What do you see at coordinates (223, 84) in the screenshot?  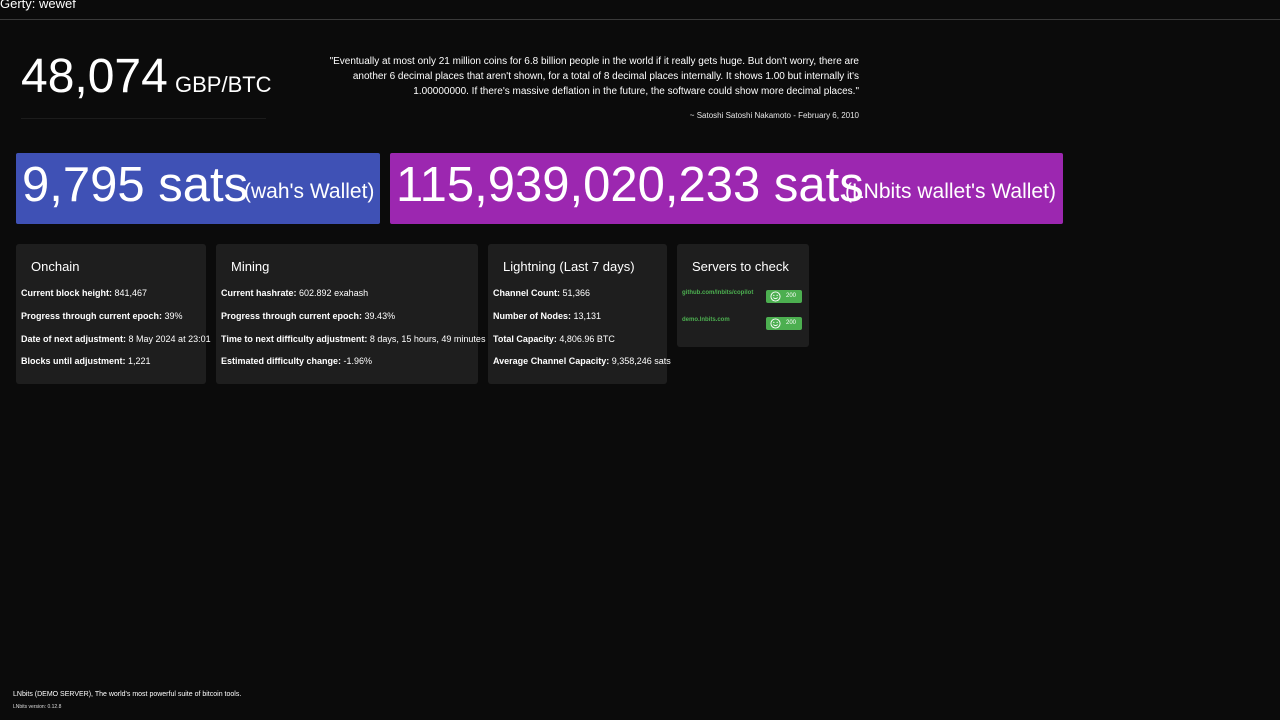 I see `price-unit: GBP/BTC` at bounding box center [223, 84].